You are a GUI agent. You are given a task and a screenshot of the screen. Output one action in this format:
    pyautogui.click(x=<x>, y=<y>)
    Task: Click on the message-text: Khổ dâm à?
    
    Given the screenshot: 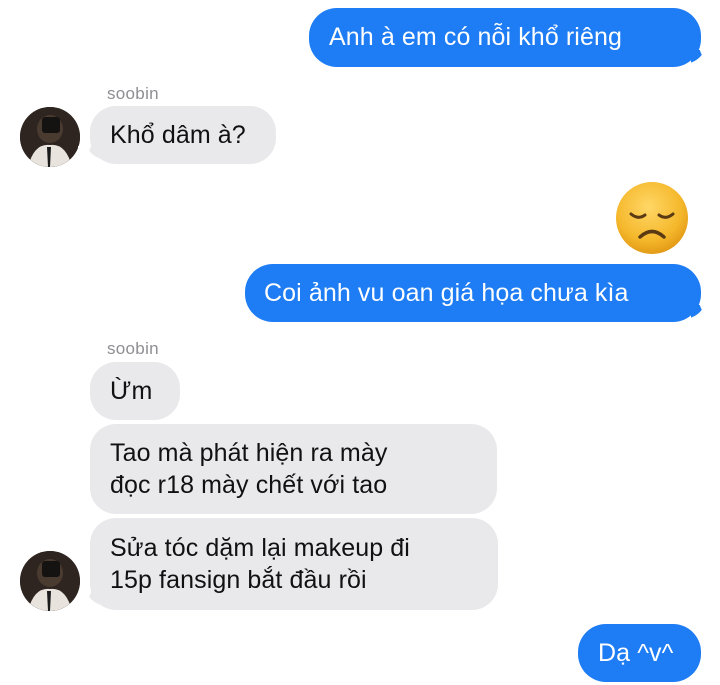 What is the action you would take?
    pyautogui.click(x=178, y=135)
    